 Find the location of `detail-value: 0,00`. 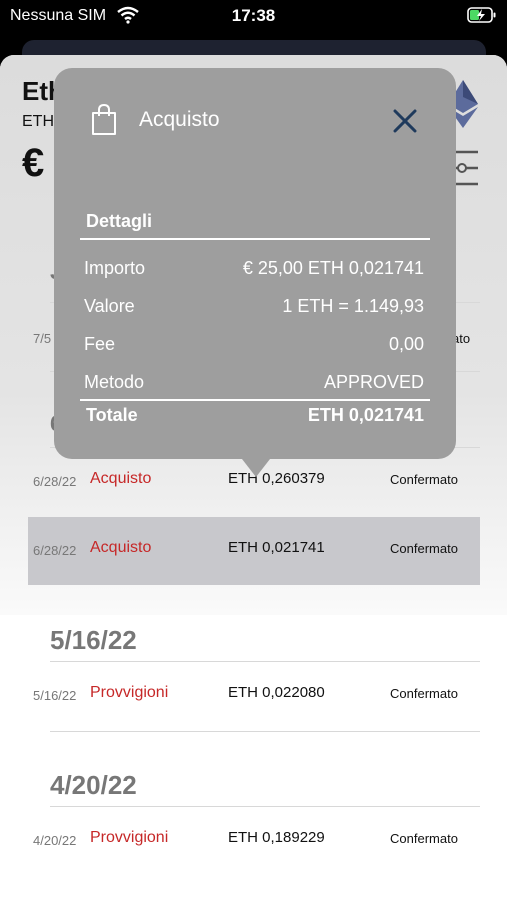

detail-value: 0,00 is located at coordinates (406, 344).